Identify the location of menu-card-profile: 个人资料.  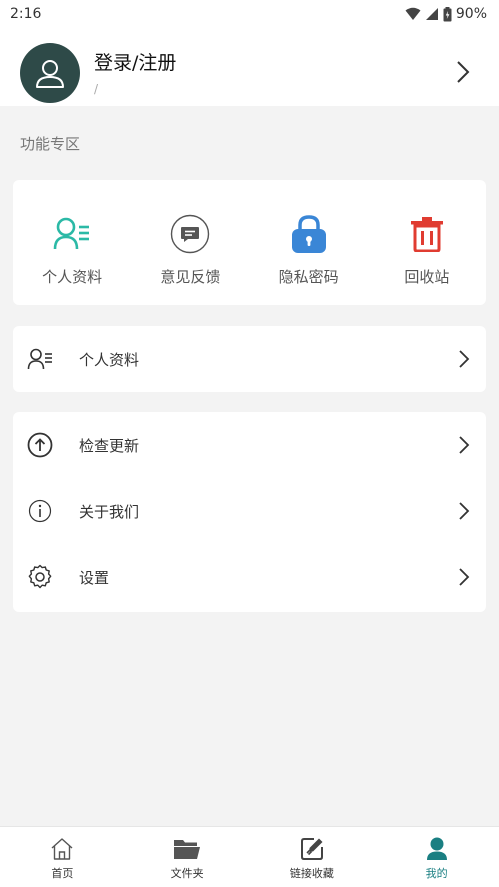
(249, 359).